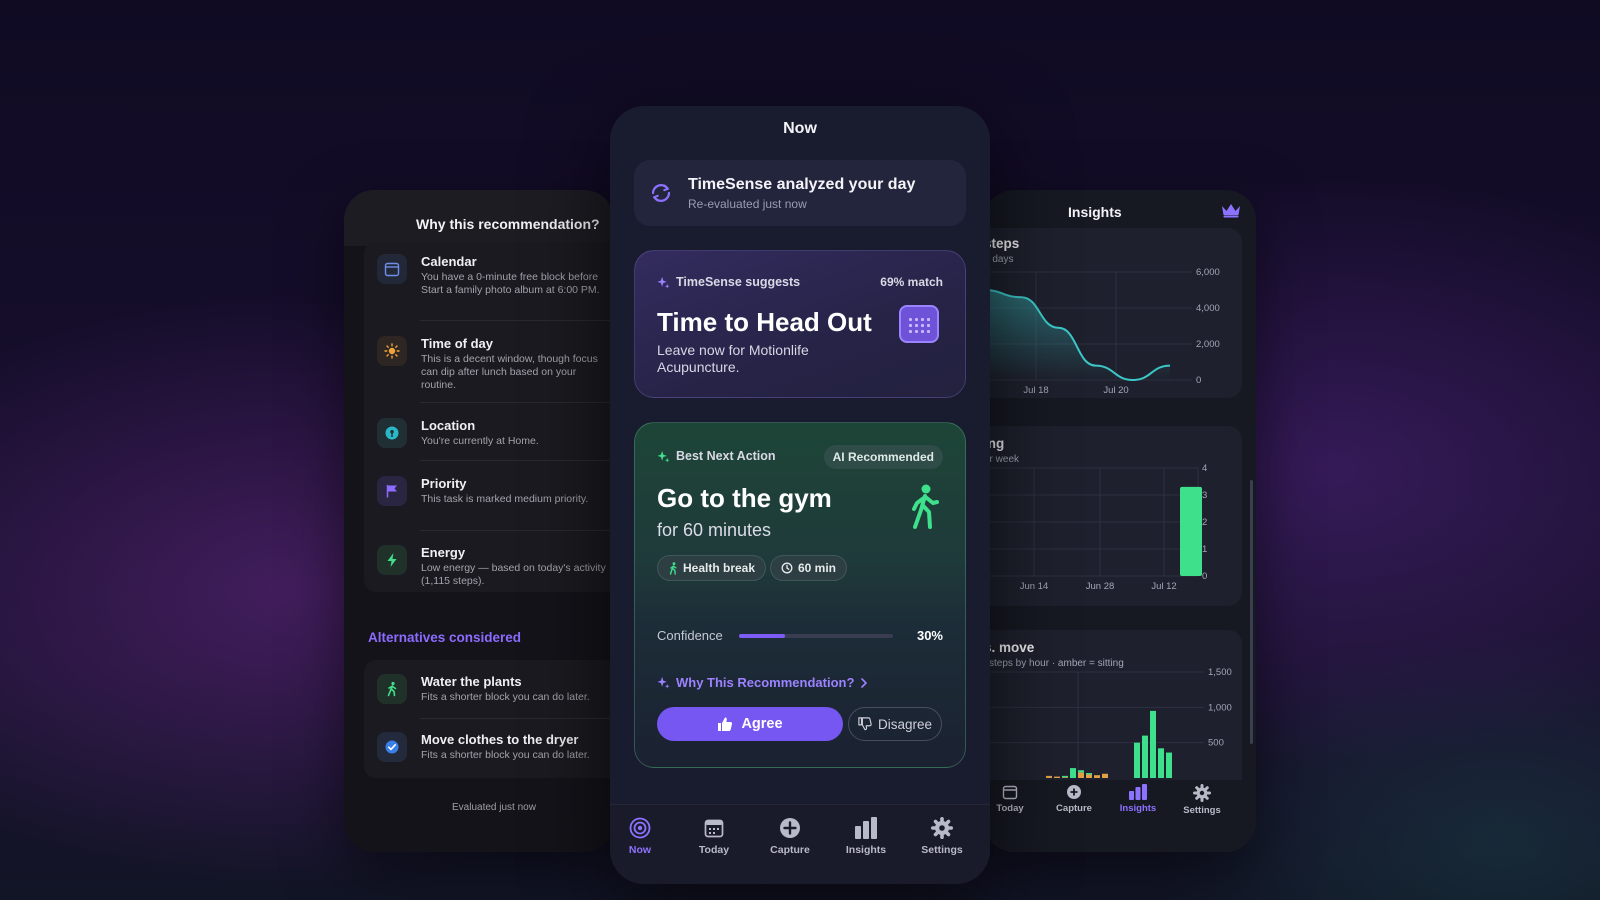 The width and height of the screenshot is (1600, 900). I want to click on x-tick-label: Jul 12, so click(1163, 586).